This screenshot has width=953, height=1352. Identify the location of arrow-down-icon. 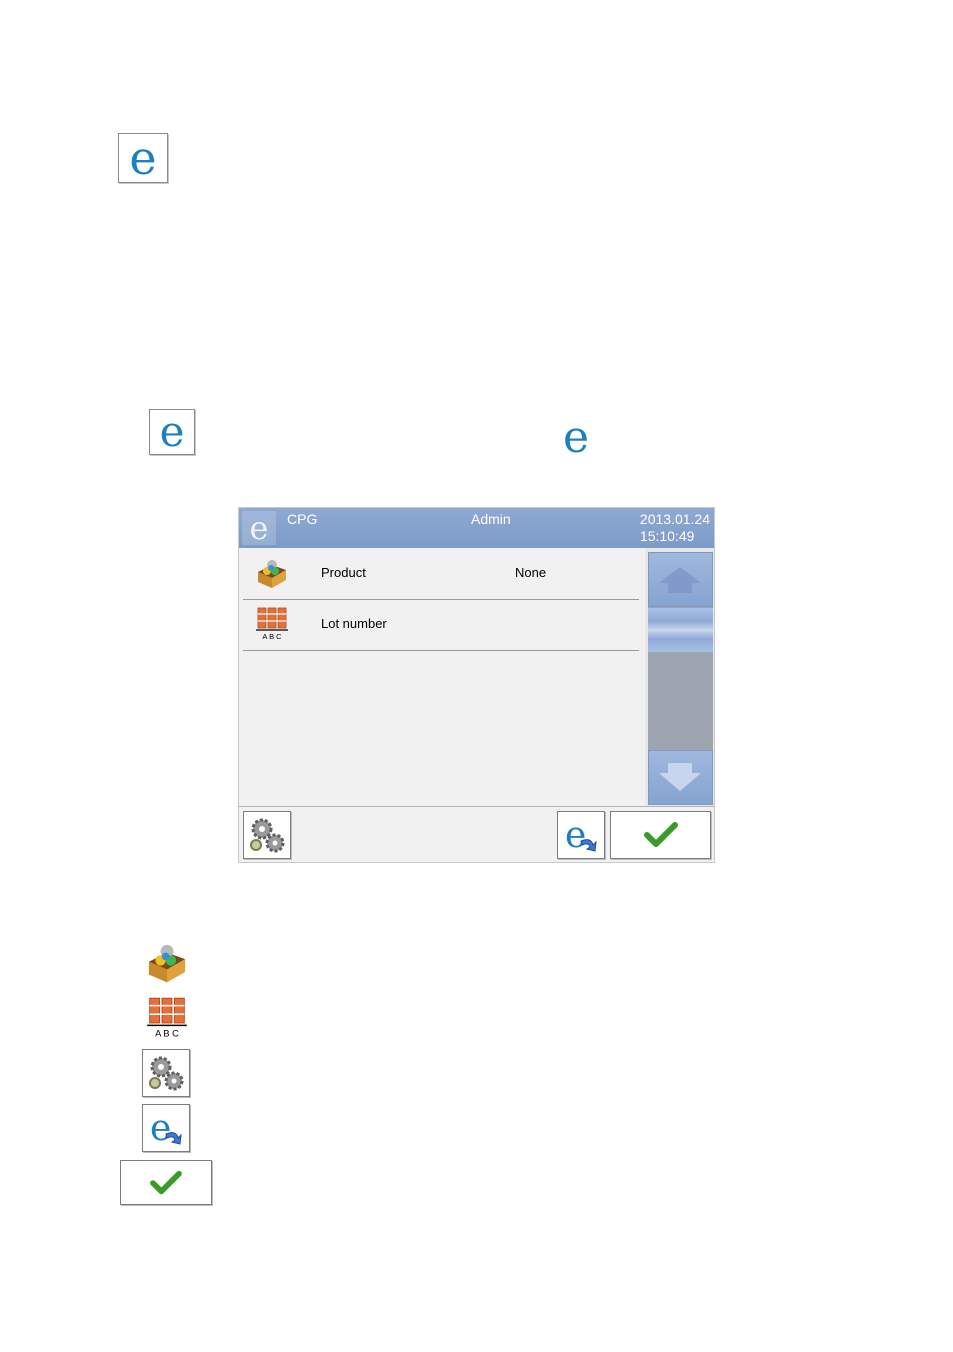
(680, 777).